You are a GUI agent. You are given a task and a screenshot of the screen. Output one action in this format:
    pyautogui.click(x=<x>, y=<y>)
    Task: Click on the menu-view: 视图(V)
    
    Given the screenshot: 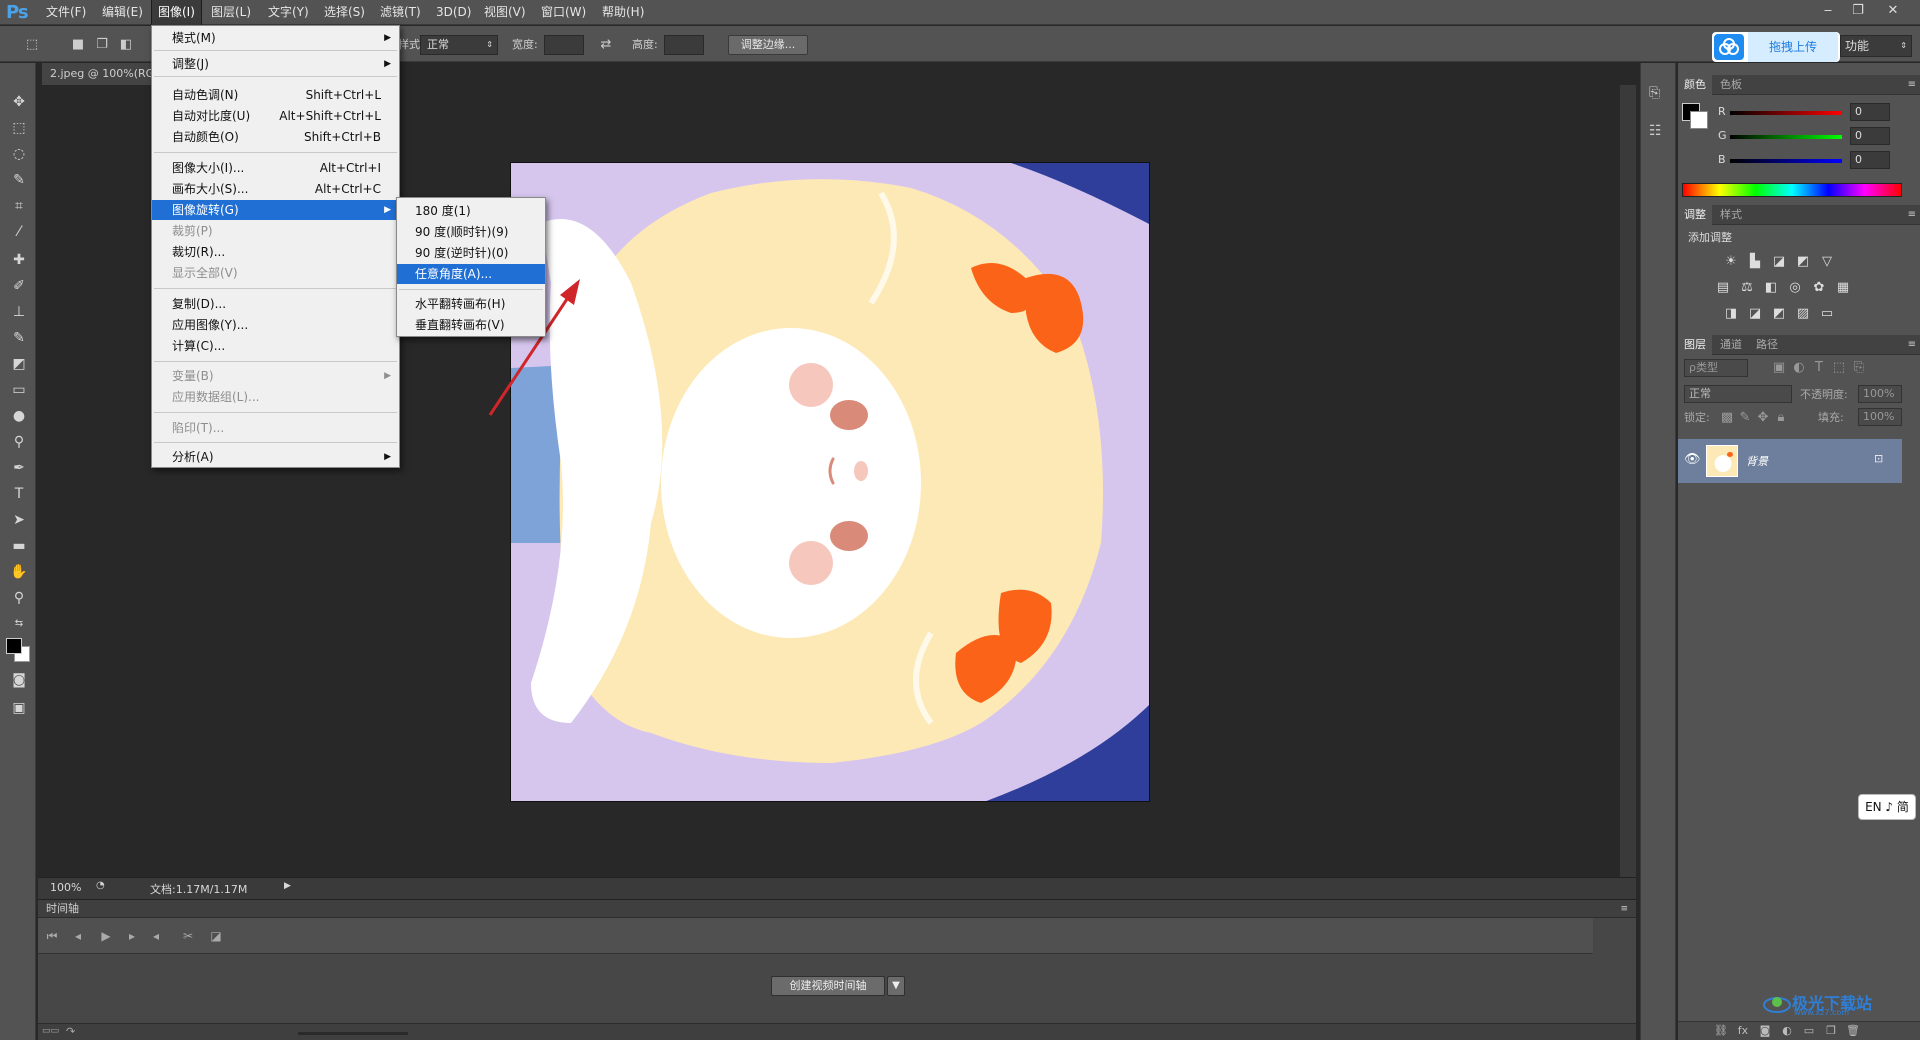 What is the action you would take?
    pyautogui.click(x=505, y=12)
    